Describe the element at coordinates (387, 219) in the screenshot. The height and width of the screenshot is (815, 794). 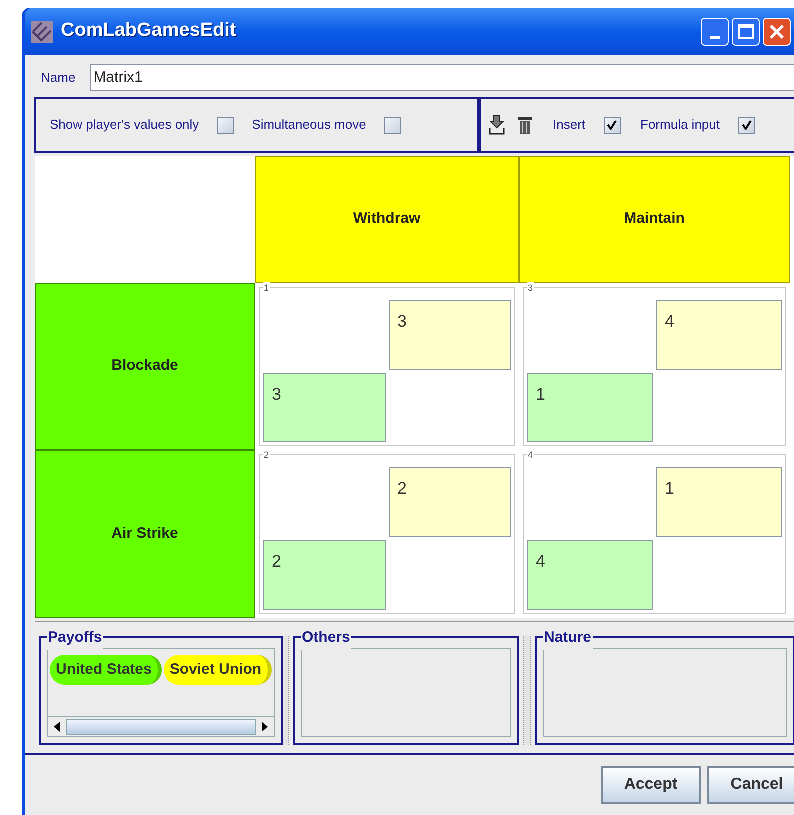
I see `column-header: Withdraw` at that location.